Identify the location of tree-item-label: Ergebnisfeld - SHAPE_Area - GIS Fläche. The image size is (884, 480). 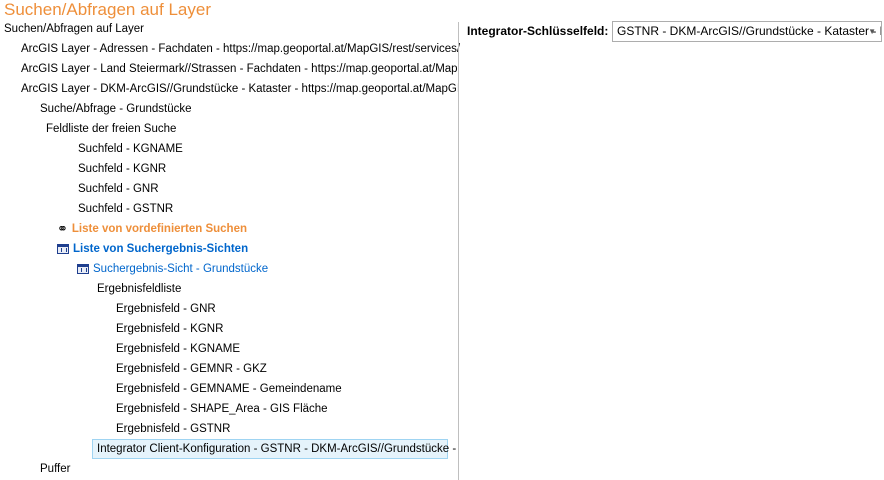
(222, 409).